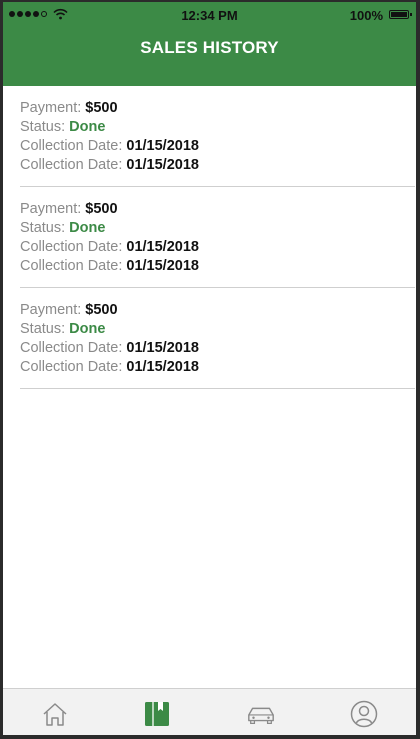 The image size is (420, 739). I want to click on book-icon, so click(157, 714).